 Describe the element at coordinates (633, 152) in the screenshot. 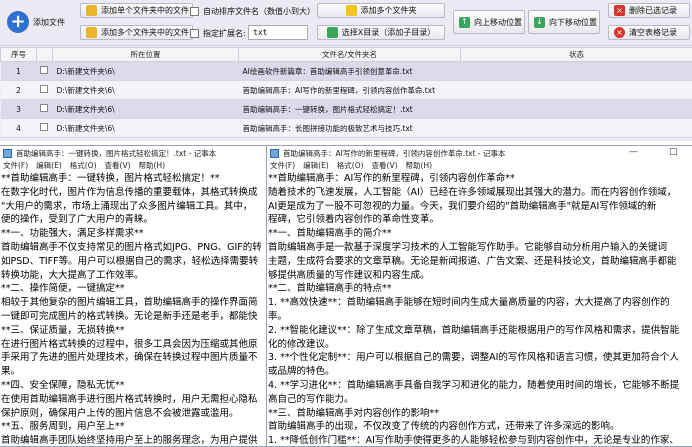

I see `minimize-button: —` at that location.